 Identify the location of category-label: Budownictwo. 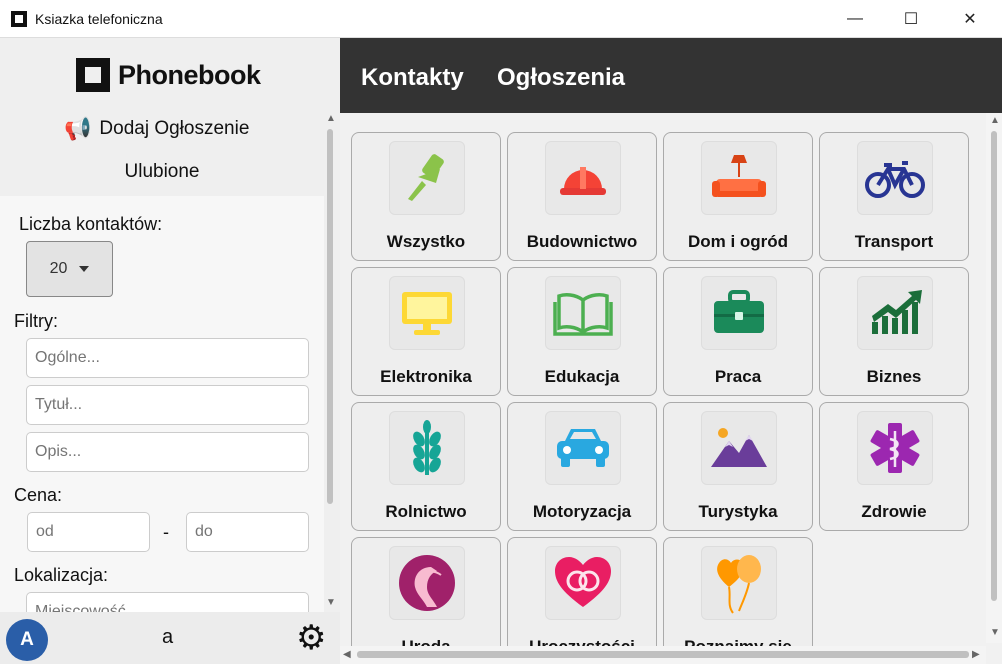
(582, 241).